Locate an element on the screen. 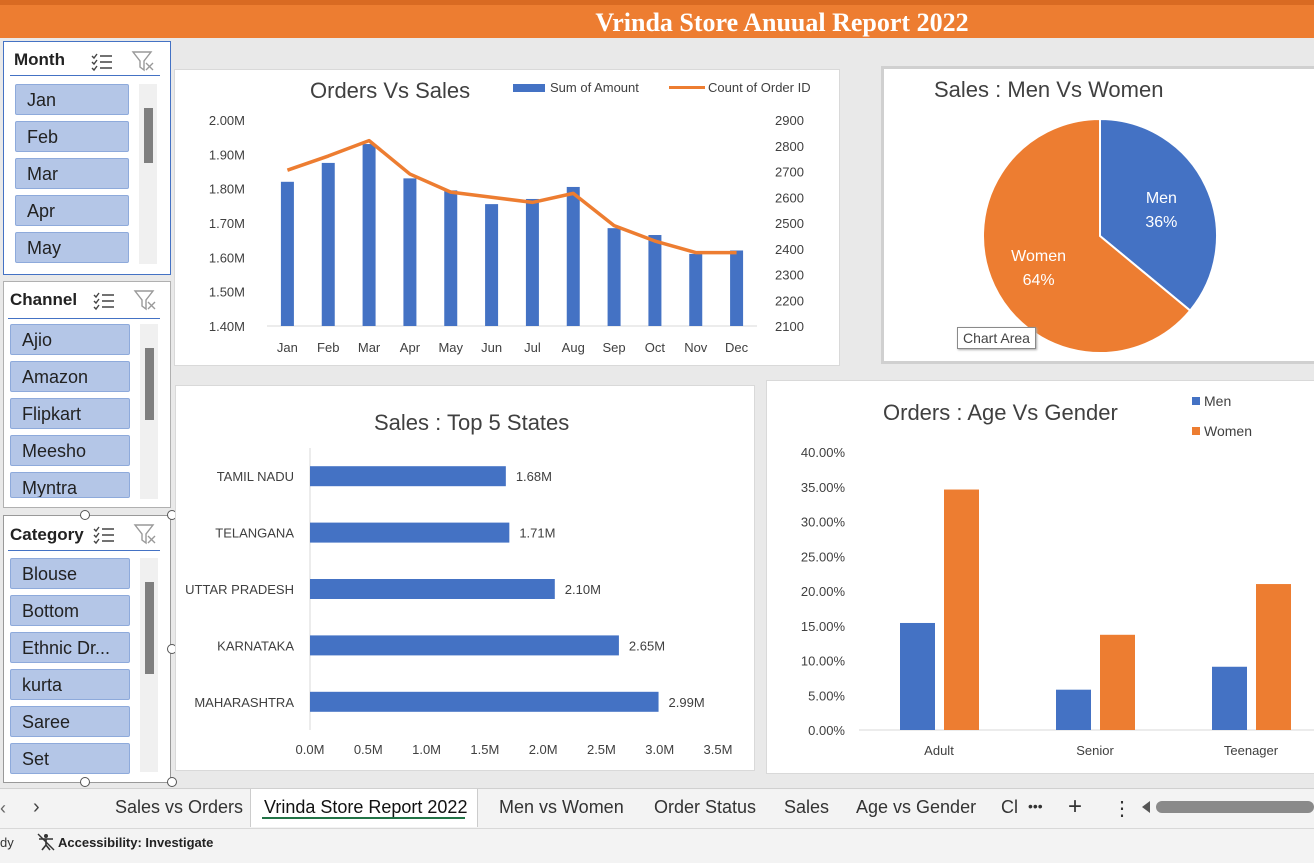 This screenshot has width=1314, height=863. y-right-tick-label: 2300 is located at coordinates (789, 275).